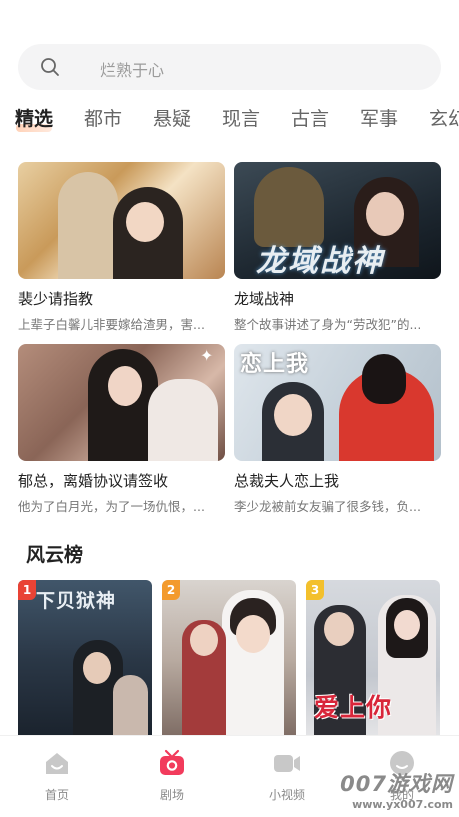  I want to click on watermark: 007游戏网 www.yx007.com, so click(396, 789).